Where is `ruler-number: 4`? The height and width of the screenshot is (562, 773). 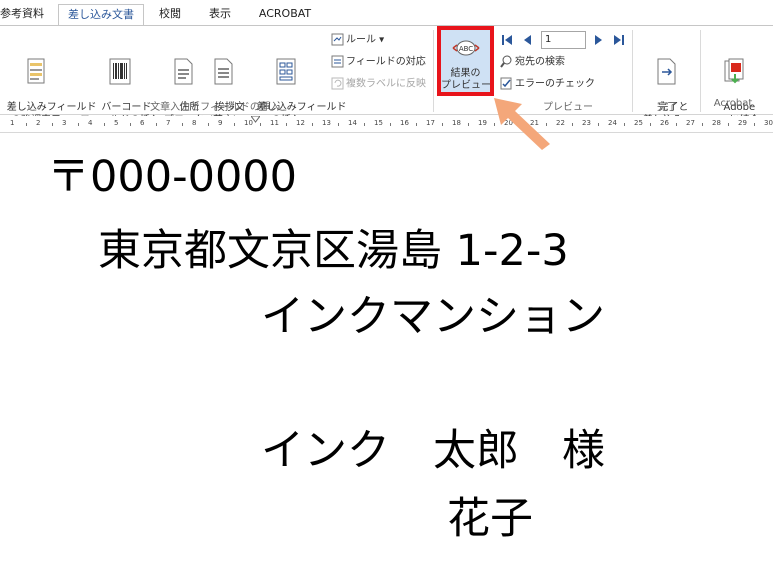
ruler-number: 4 is located at coordinates (90, 123).